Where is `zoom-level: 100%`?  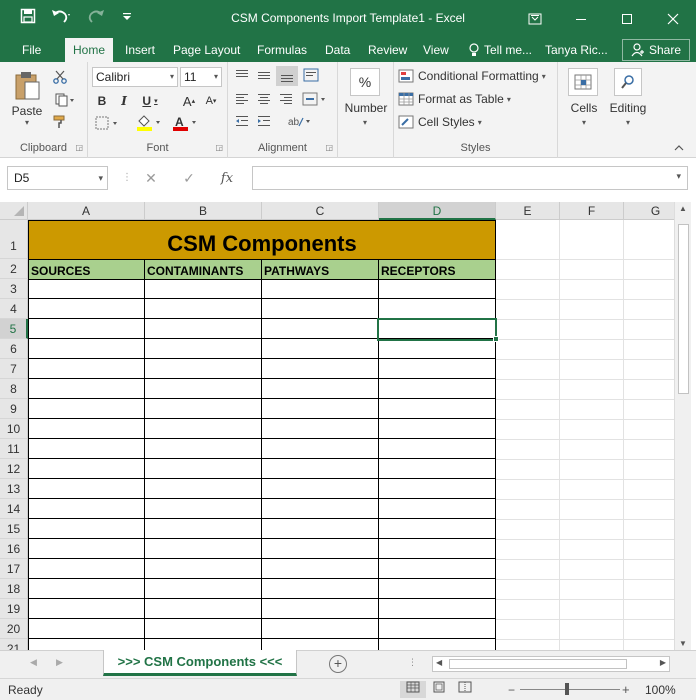 zoom-level: 100% is located at coordinates (660, 690).